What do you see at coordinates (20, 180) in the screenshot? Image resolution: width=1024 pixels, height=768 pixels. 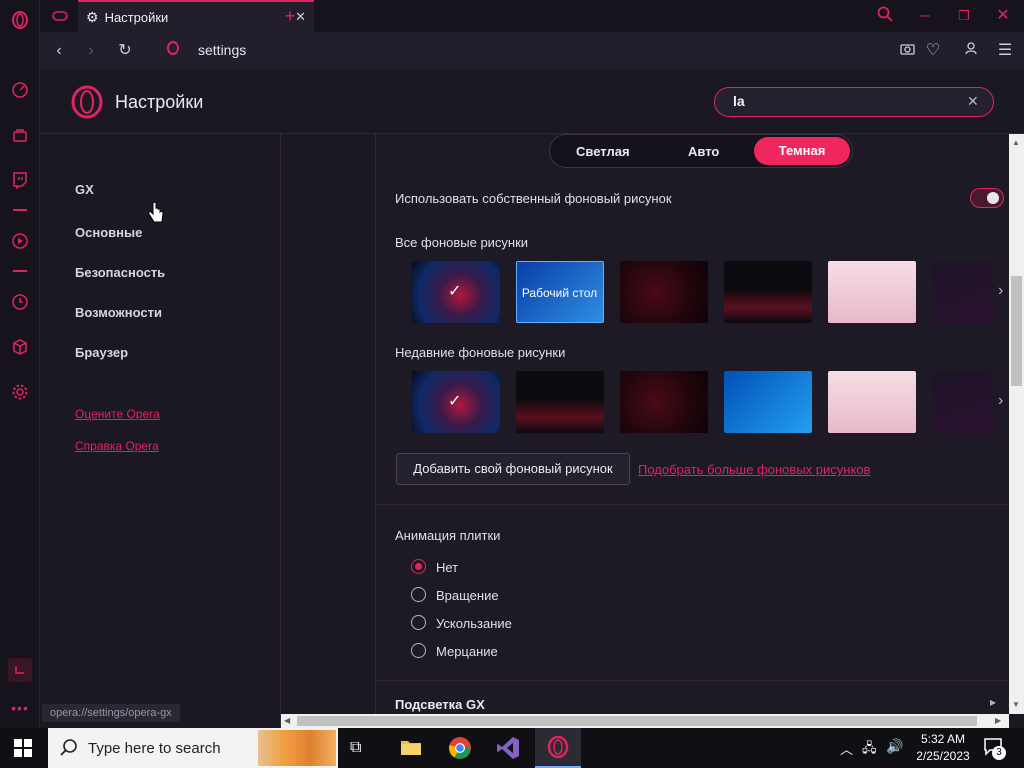 I see `twitch-icon` at bounding box center [20, 180].